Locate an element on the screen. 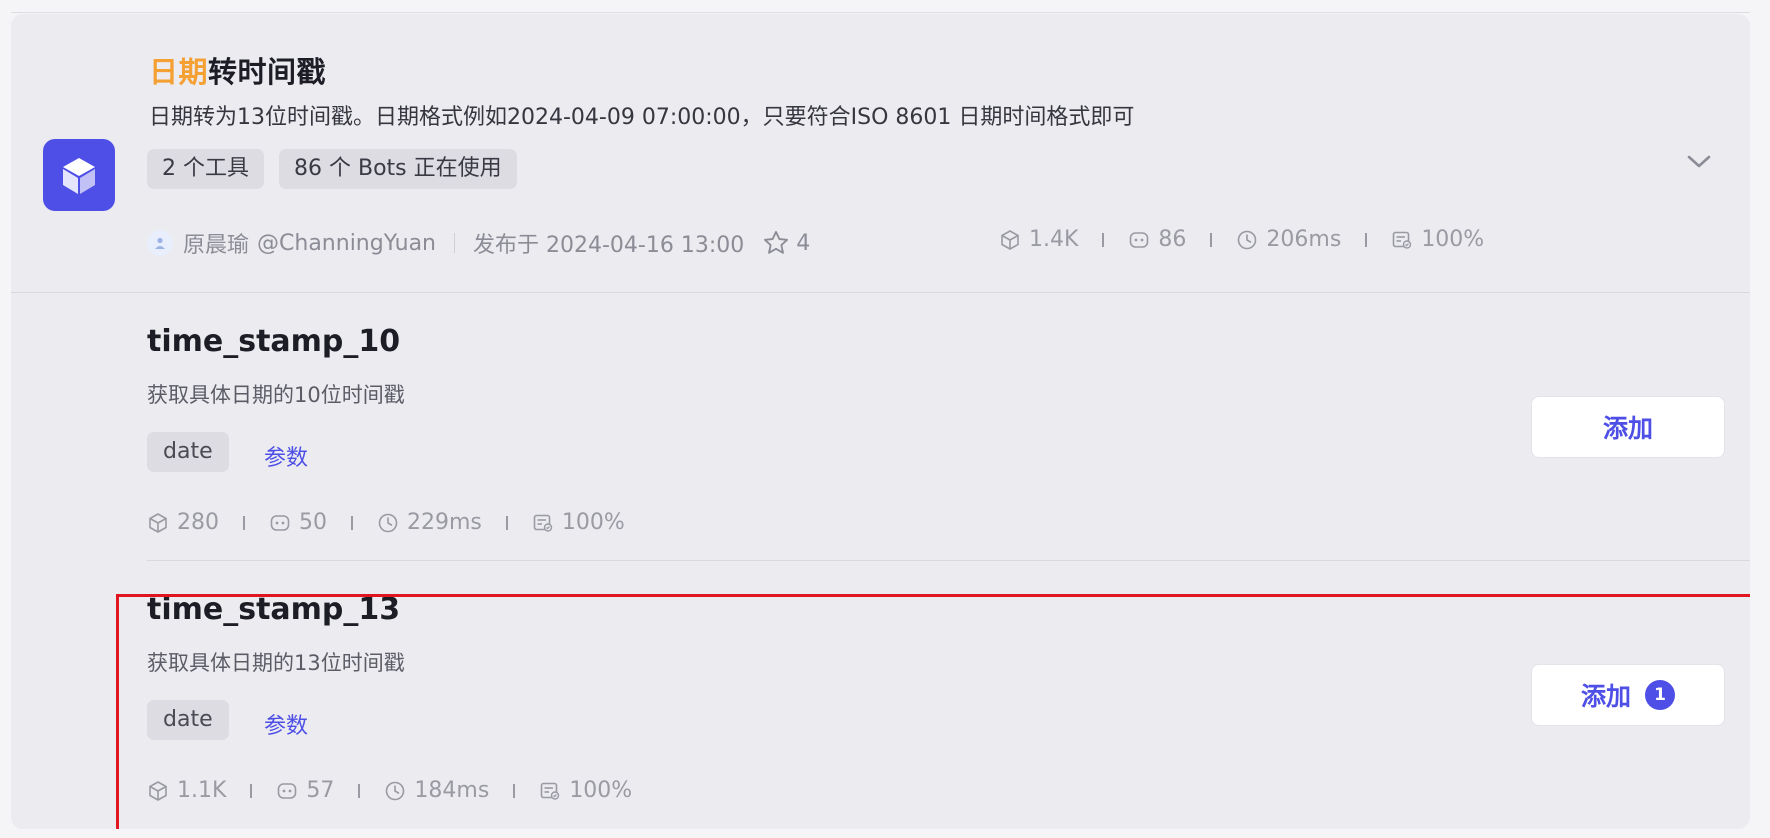  cube-icon is located at coordinates (79, 175).